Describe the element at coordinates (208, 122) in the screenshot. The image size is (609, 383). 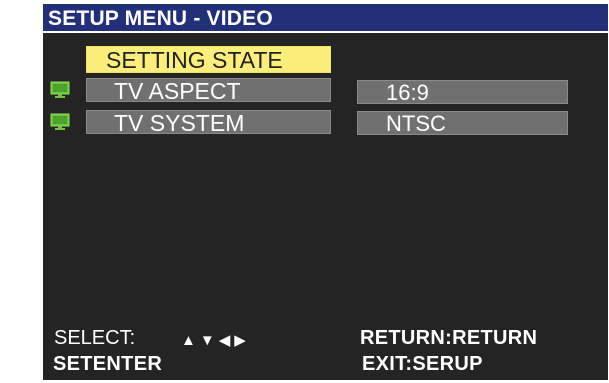
I see `tv-system-label: TV SYSTEM` at that location.